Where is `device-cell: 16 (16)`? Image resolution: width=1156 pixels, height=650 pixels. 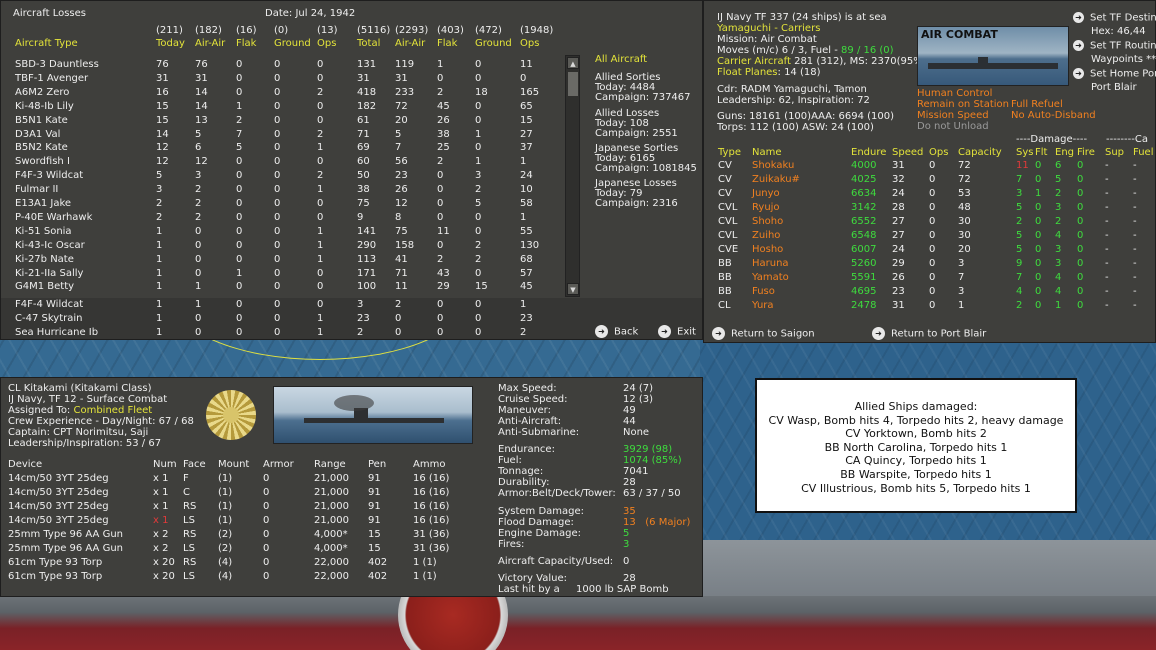
device-cell: 16 (16) is located at coordinates (431, 492).